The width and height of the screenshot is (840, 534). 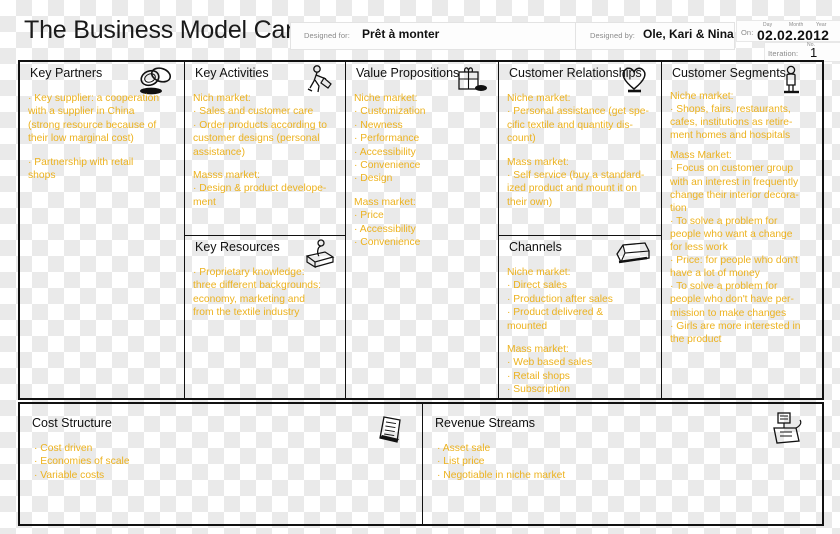 What do you see at coordinates (734, 261) in the screenshot?
I see `text-line: · Price: for people who don't` at bounding box center [734, 261].